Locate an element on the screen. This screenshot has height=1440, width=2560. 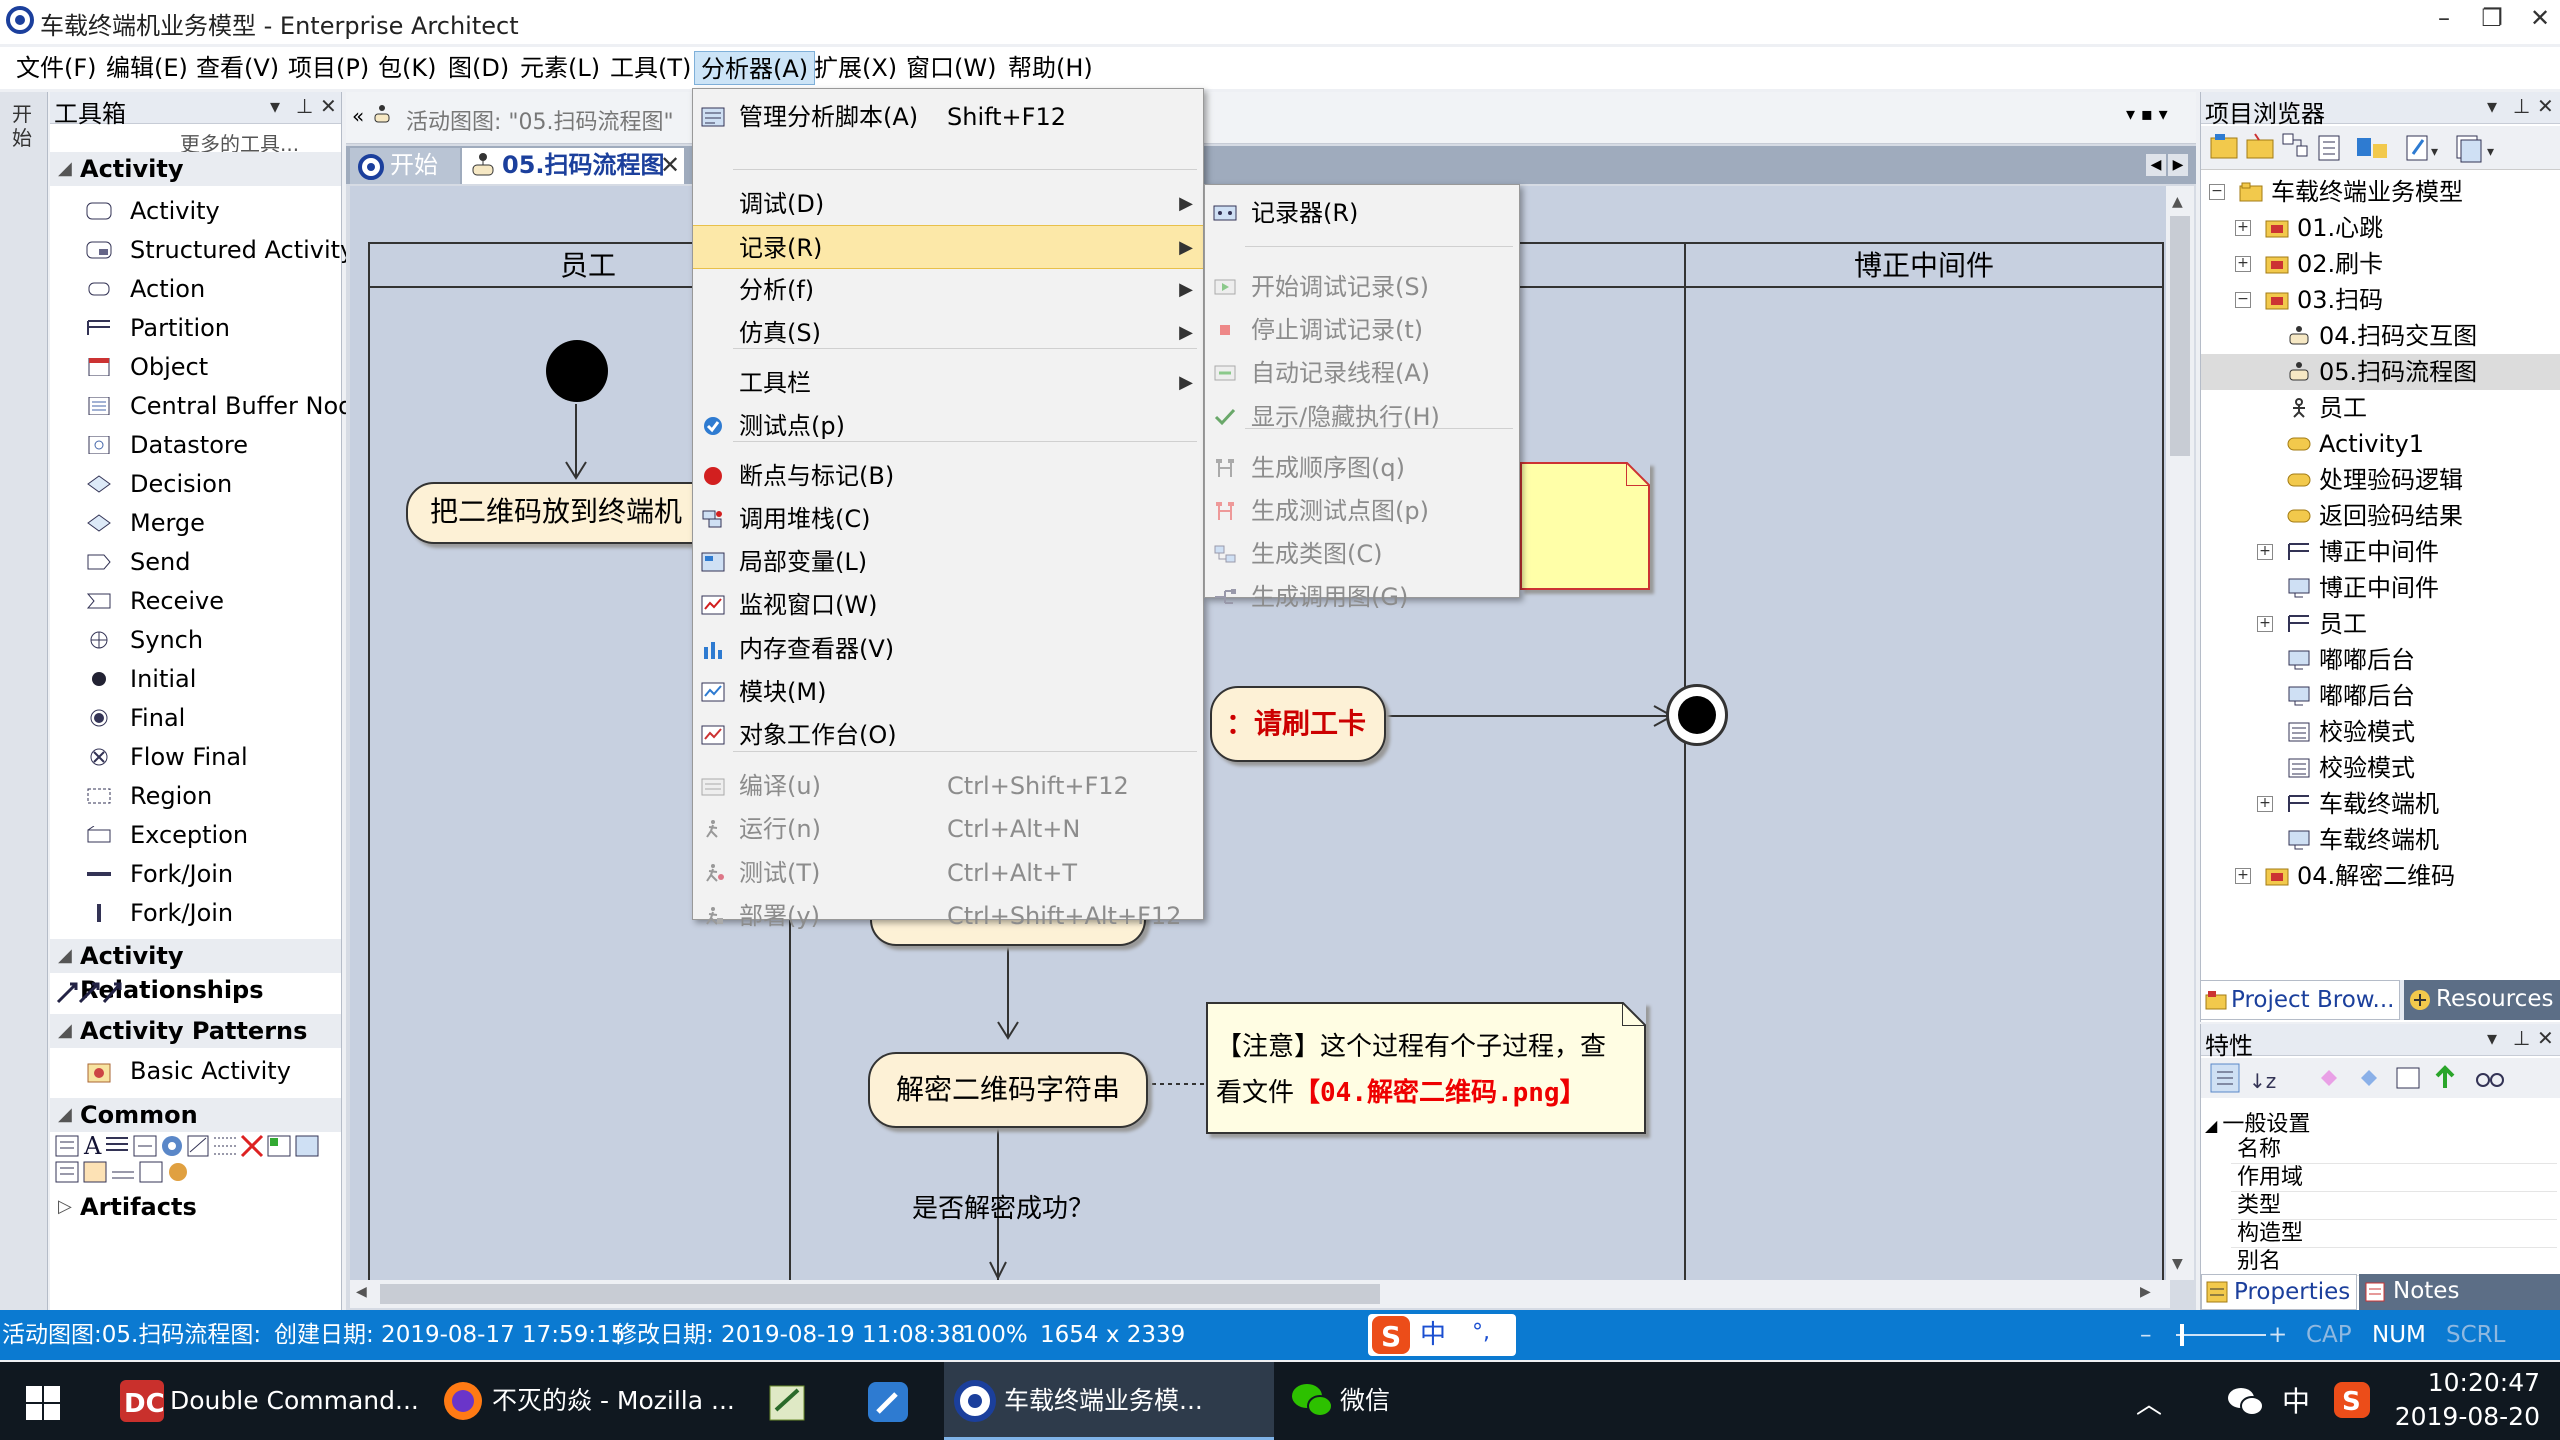
prop-alias: 别名 is located at coordinates (2394, 1262).